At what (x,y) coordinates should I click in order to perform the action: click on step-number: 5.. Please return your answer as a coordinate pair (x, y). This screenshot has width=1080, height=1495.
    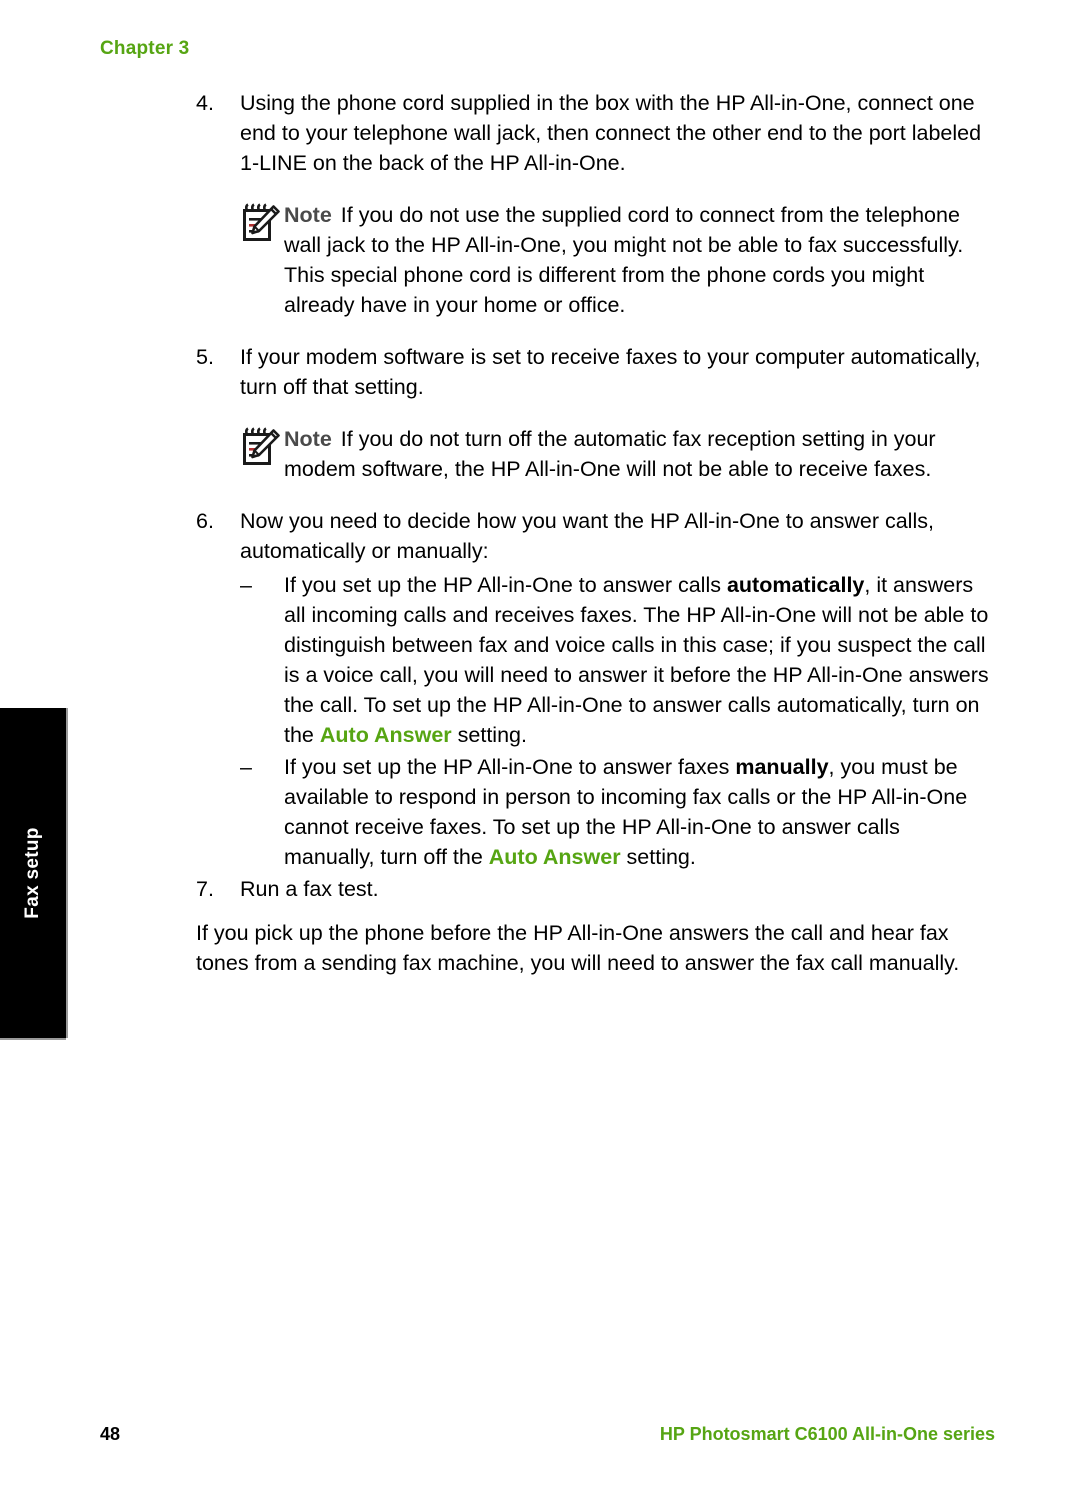
    Looking at the image, I should click on (205, 357).